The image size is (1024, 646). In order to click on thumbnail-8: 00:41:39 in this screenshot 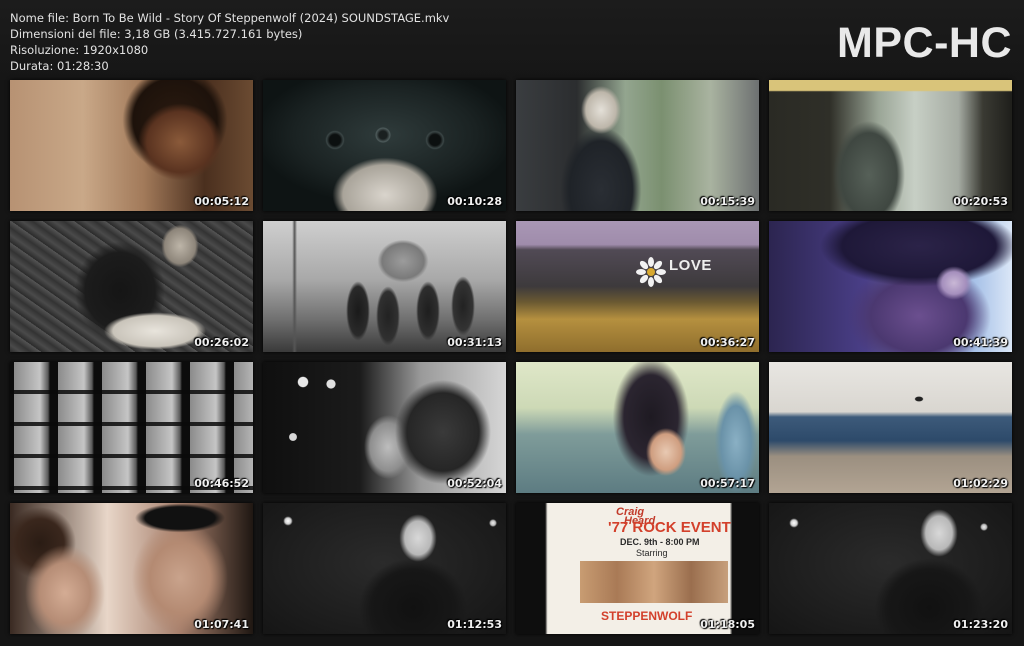, I will do `click(890, 286)`.